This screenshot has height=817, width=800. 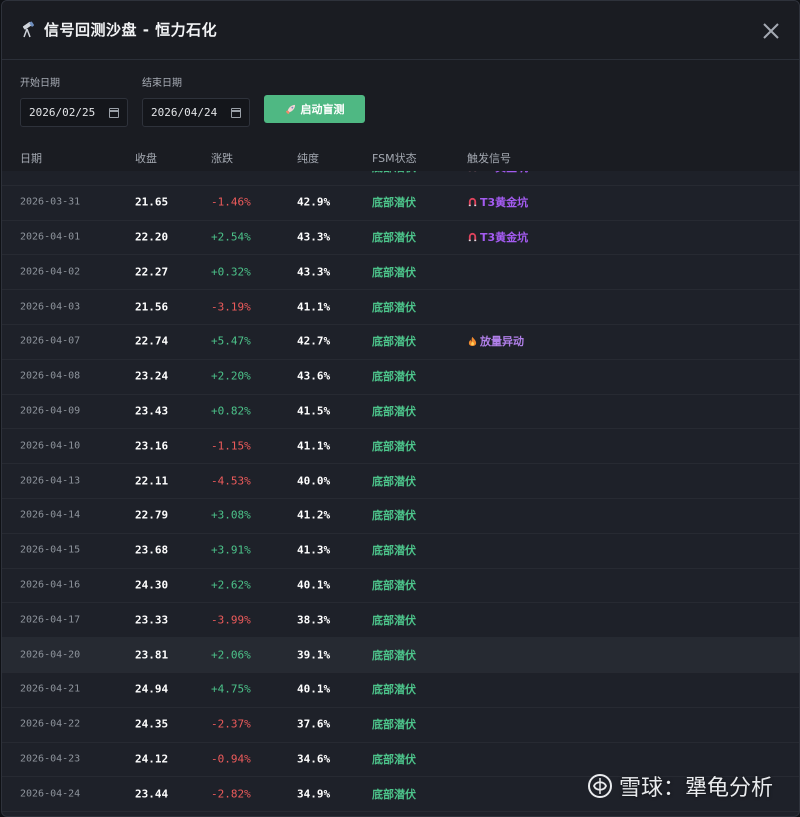 What do you see at coordinates (152, 759) in the screenshot?
I see `cell-close: 24.12` at bounding box center [152, 759].